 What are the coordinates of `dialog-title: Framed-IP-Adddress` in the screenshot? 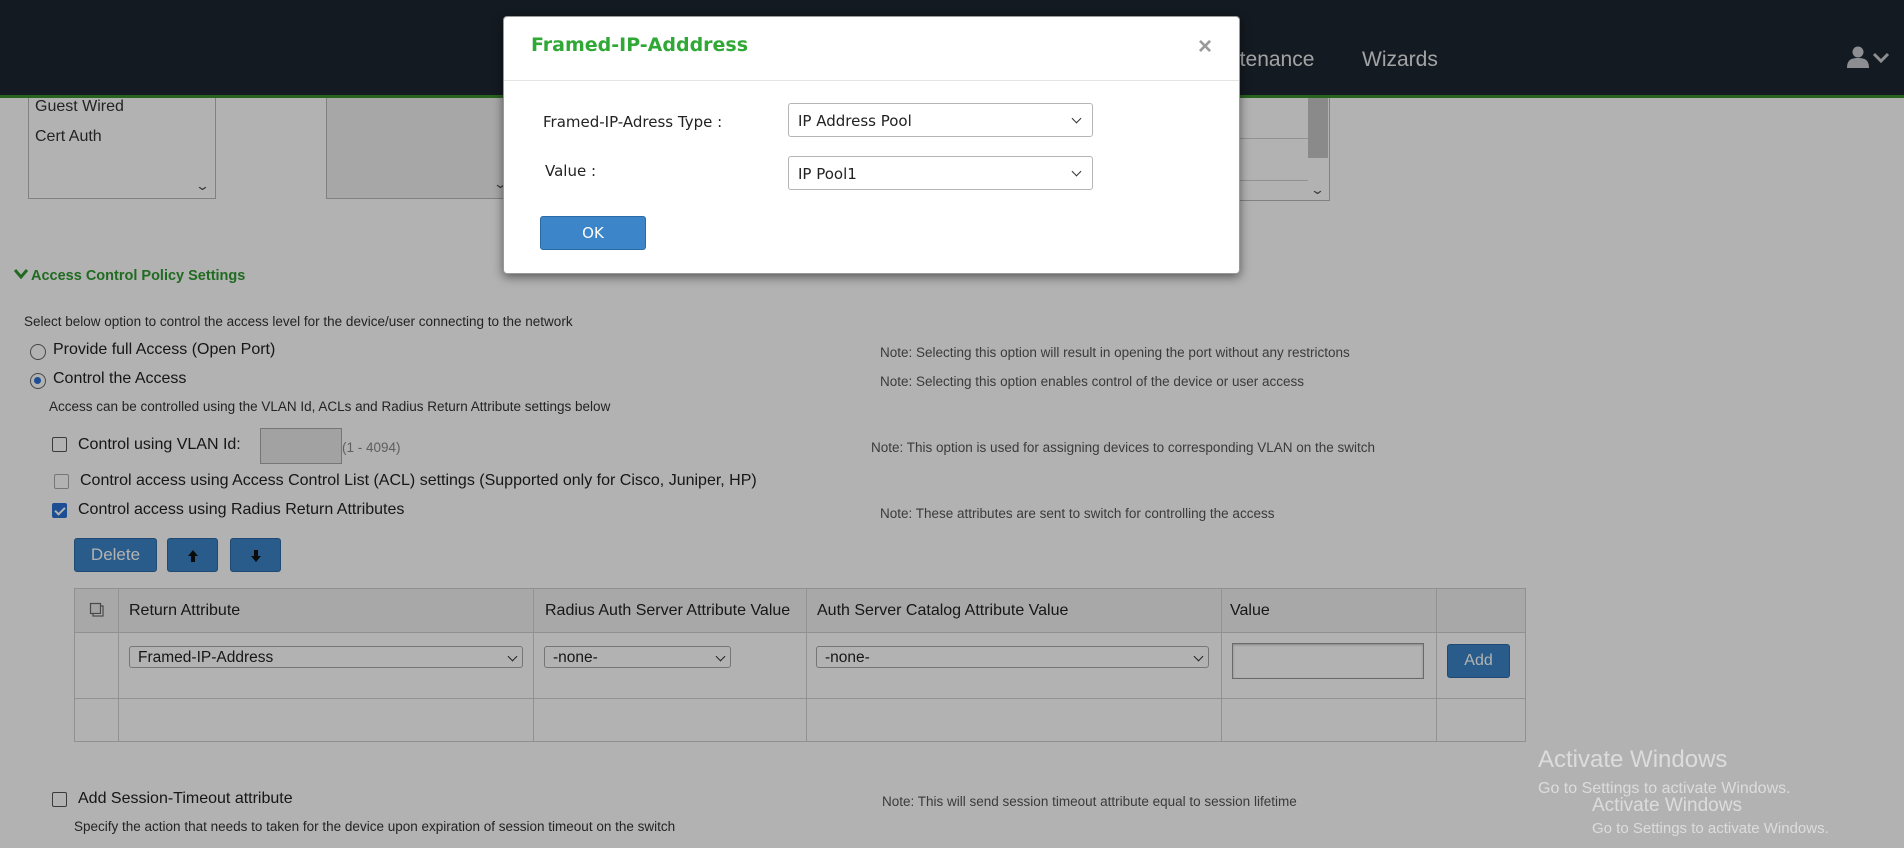 It's located at (640, 45).